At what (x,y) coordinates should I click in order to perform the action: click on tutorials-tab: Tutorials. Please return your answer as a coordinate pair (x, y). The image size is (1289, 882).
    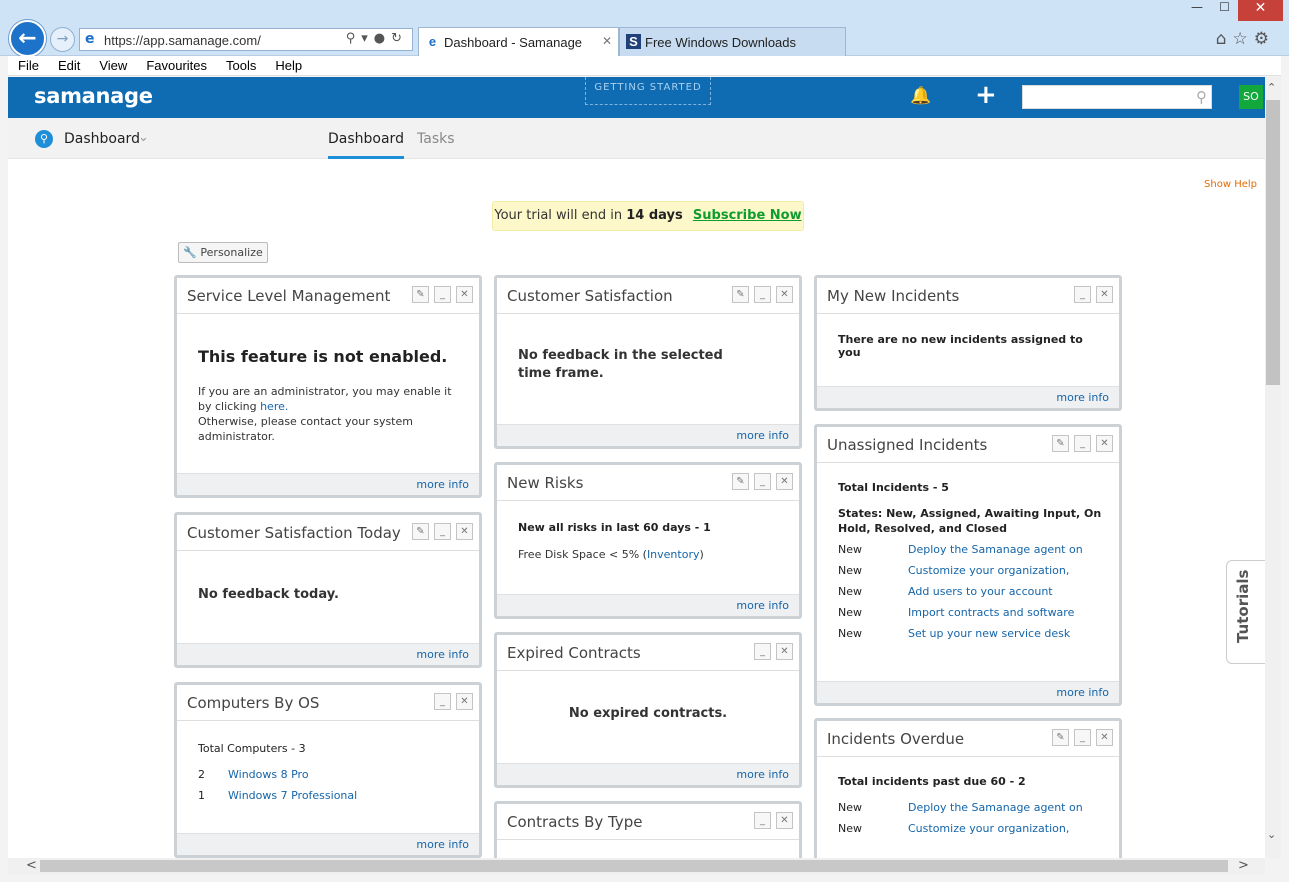
    Looking at the image, I should click on (1245, 612).